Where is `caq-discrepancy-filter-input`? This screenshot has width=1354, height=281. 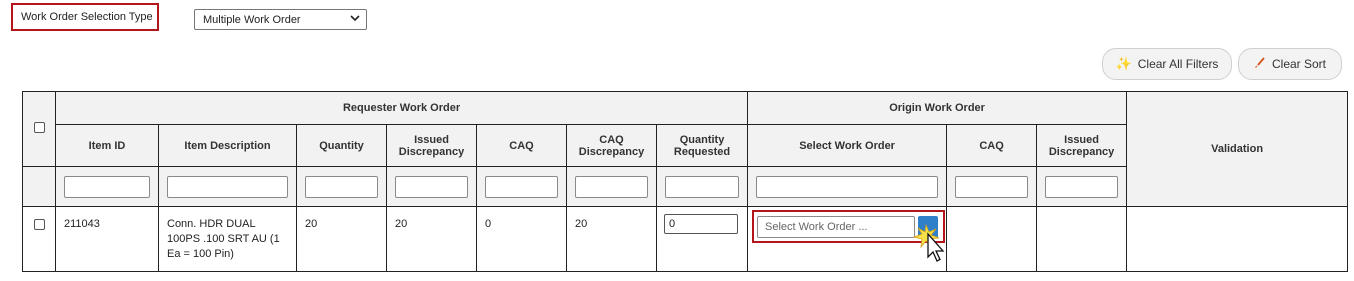
caq-discrepancy-filter-input is located at coordinates (611, 186).